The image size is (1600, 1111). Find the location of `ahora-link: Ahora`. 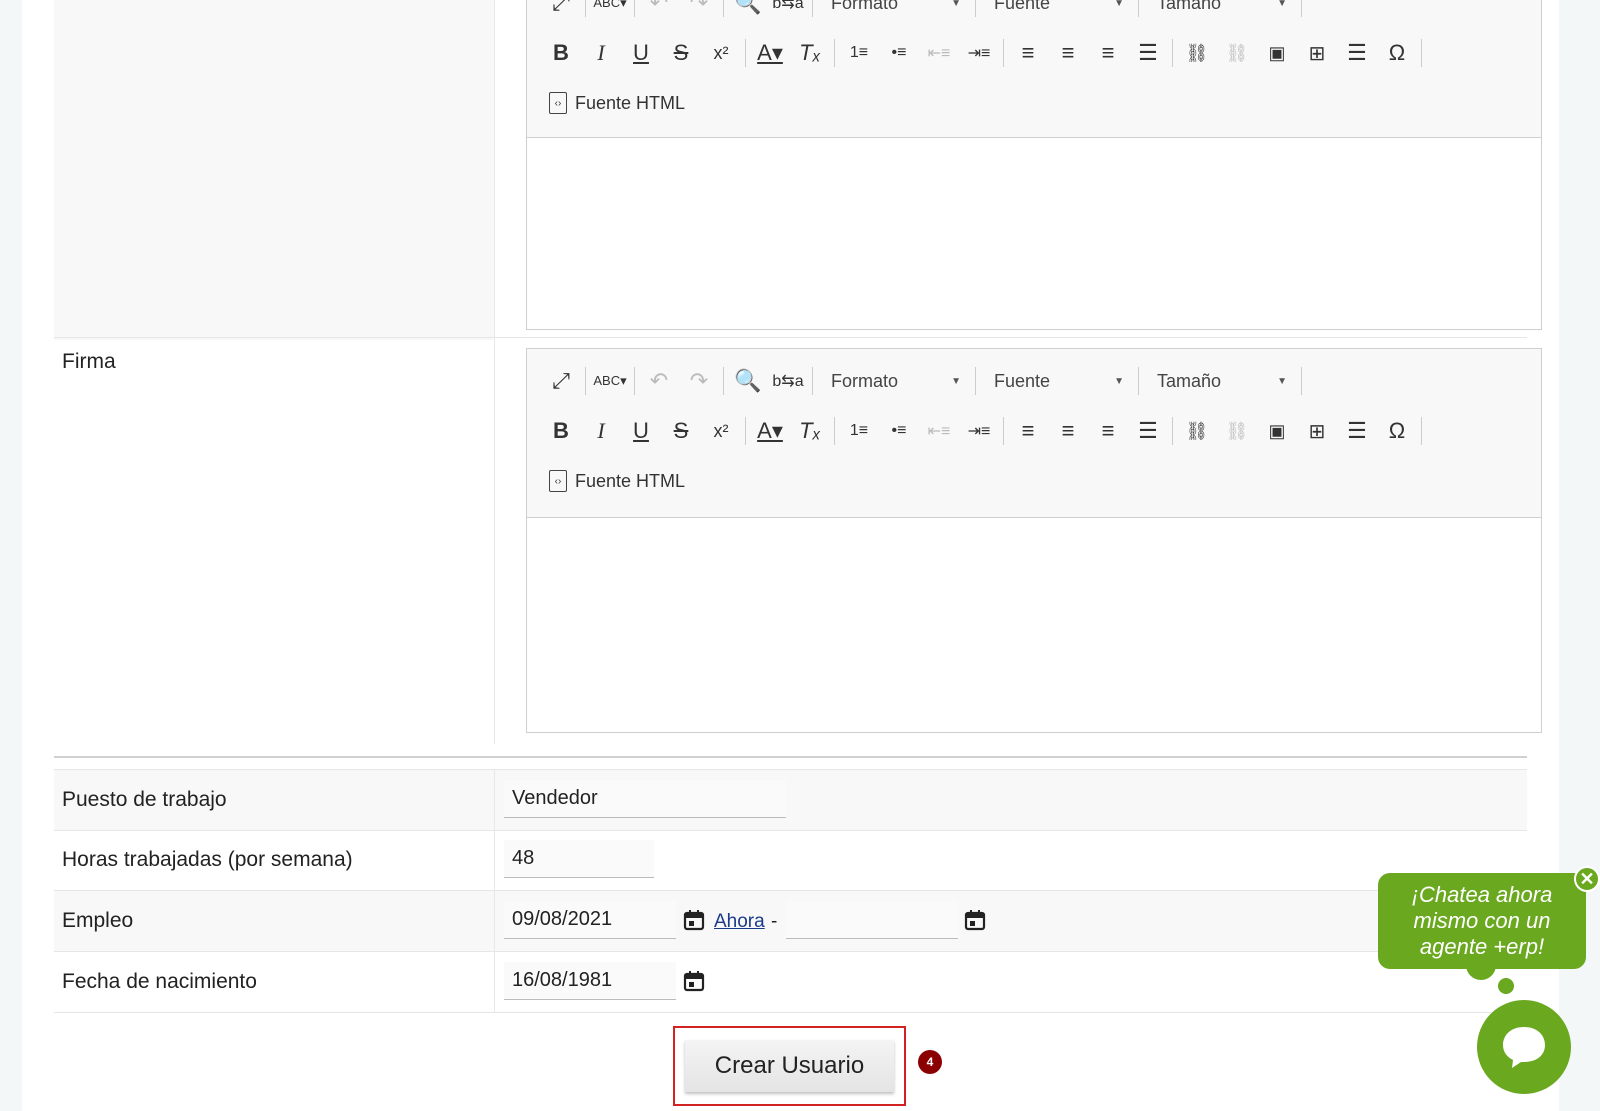

ahora-link: Ahora is located at coordinates (739, 922).